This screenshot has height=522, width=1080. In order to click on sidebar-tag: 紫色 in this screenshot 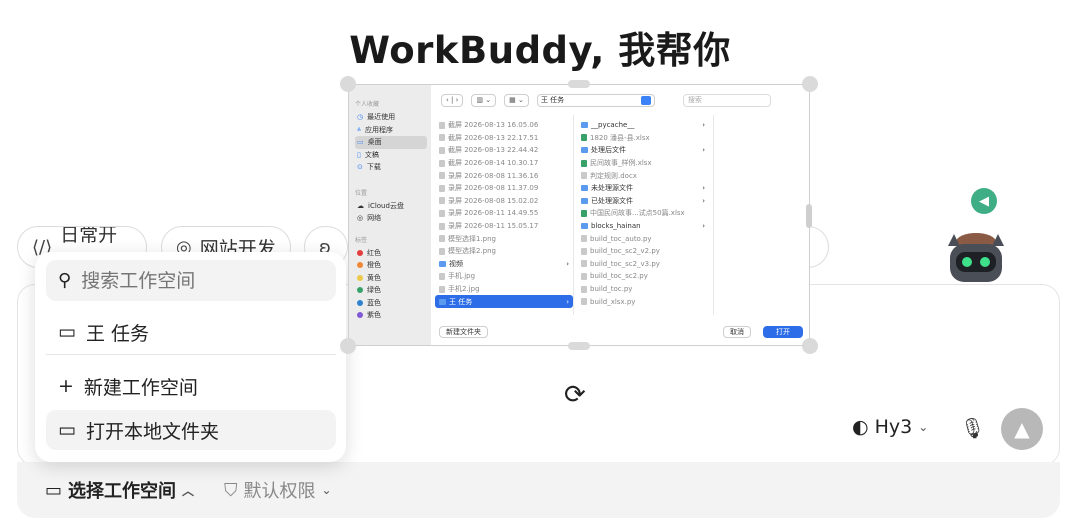, I will do `click(393, 315)`.